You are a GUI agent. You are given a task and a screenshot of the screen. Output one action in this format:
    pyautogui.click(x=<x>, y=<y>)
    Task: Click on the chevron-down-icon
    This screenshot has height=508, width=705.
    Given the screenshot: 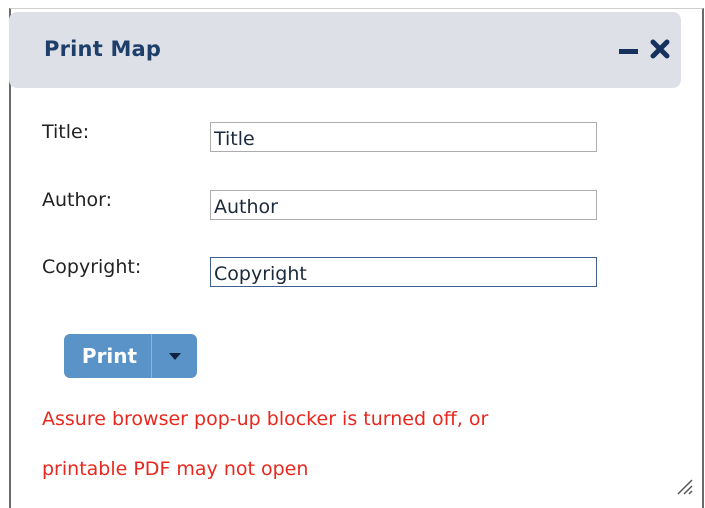 What is the action you would take?
    pyautogui.click(x=174, y=356)
    